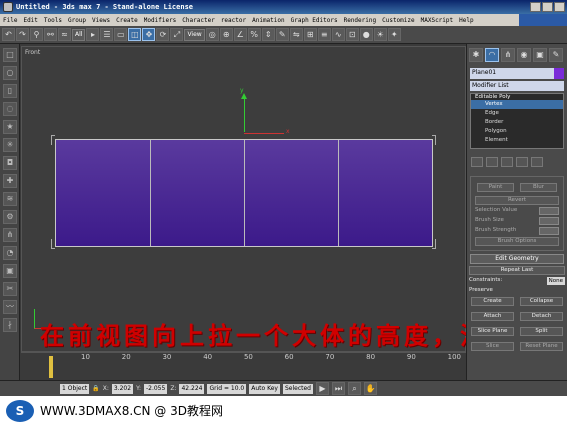  I want to click on ref-coord-select: View, so click(194, 34).